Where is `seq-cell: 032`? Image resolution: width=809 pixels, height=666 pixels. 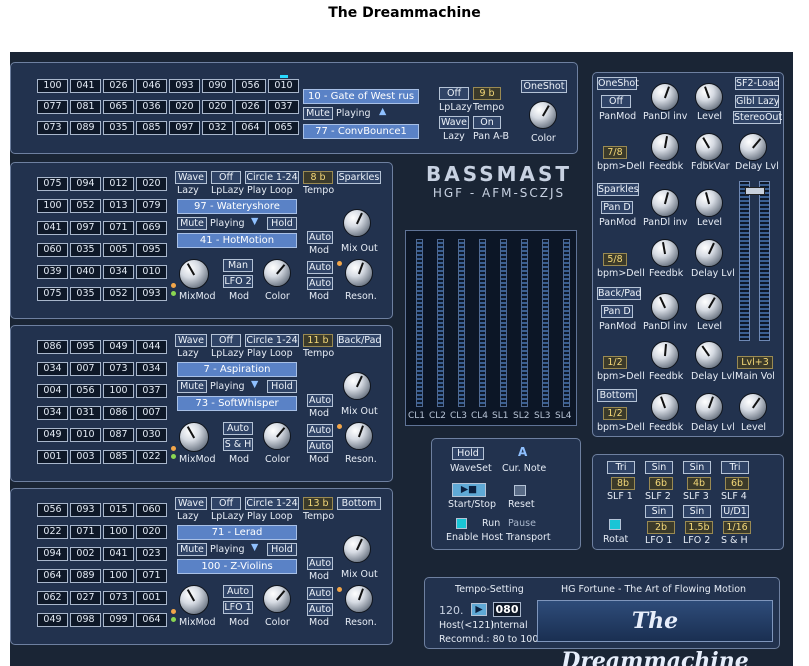 seq-cell: 032 is located at coordinates (217, 128).